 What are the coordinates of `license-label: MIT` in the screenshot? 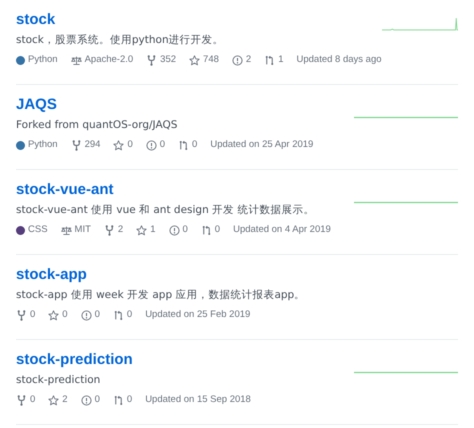 It's located at (82, 230).